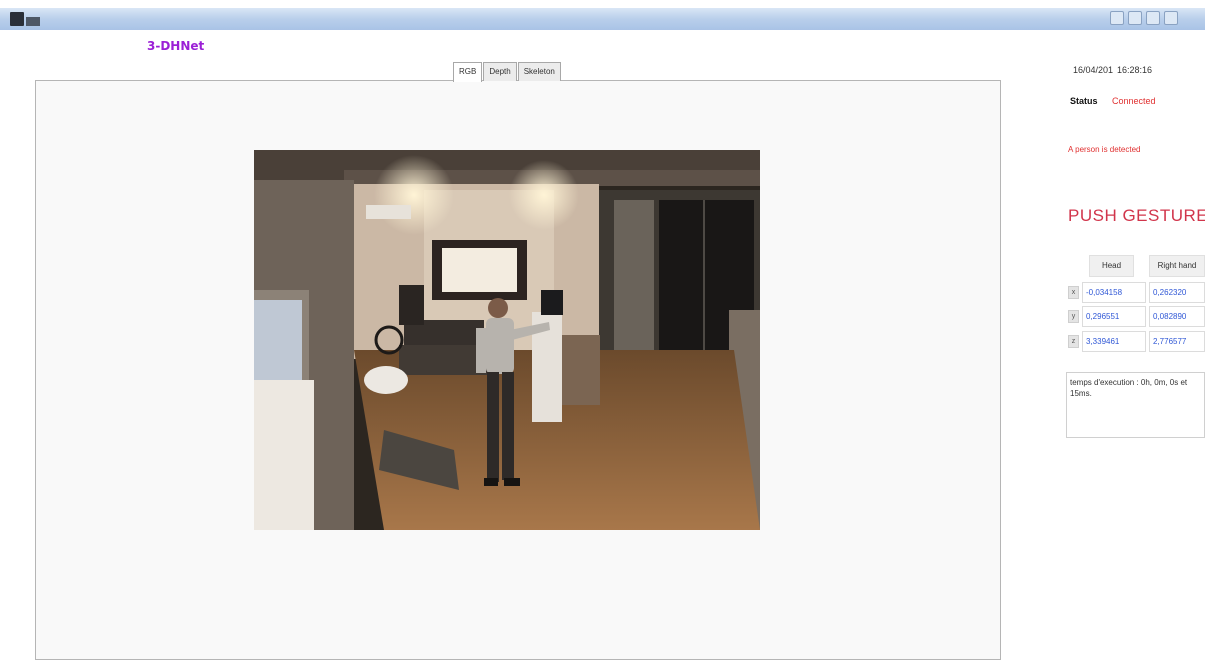  What do you see at coordinates (1114, 292) in the screenshot?
I see `table-cell-head-x: -0,034158` at bounding box center [1114, 292].